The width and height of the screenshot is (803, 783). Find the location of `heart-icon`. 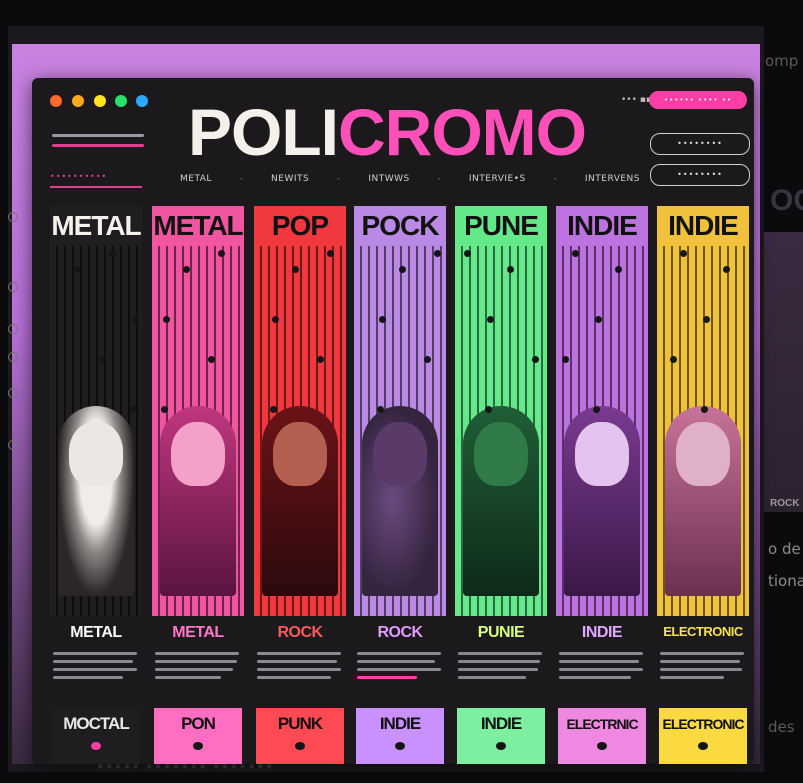

heart-icon is located at coordinates (96, 746).